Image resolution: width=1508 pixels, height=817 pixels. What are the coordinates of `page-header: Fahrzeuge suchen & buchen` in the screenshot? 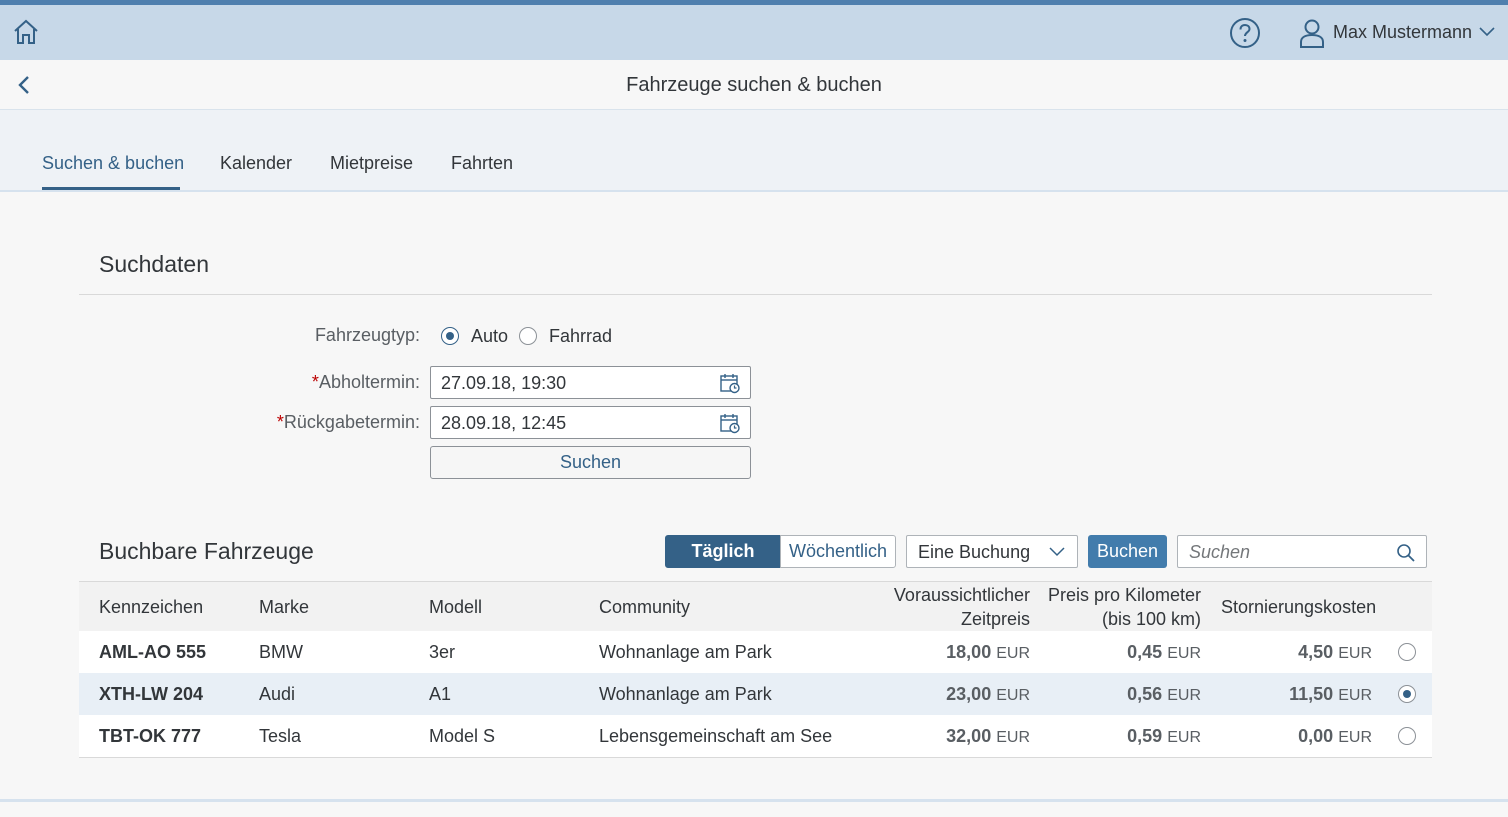 It's located at (754, 85).